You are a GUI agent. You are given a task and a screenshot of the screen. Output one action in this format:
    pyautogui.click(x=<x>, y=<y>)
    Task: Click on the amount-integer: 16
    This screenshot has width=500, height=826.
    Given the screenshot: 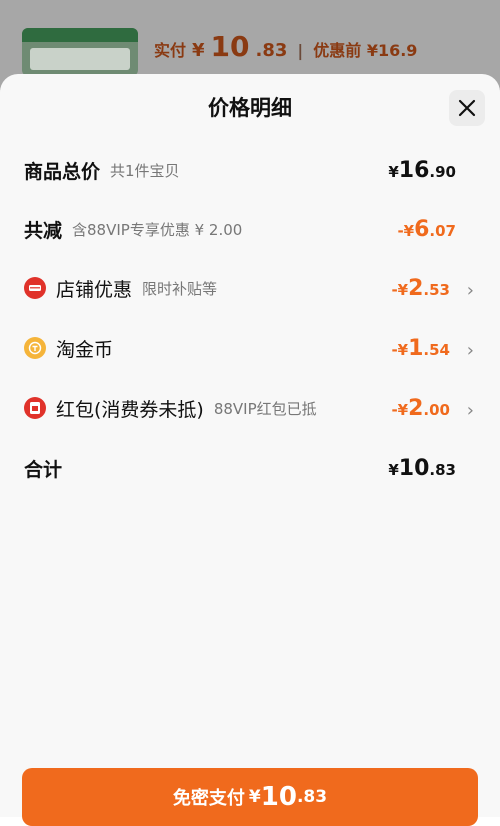 What is the action you would take?
    pyautogui.click(x=414, y=170)
    